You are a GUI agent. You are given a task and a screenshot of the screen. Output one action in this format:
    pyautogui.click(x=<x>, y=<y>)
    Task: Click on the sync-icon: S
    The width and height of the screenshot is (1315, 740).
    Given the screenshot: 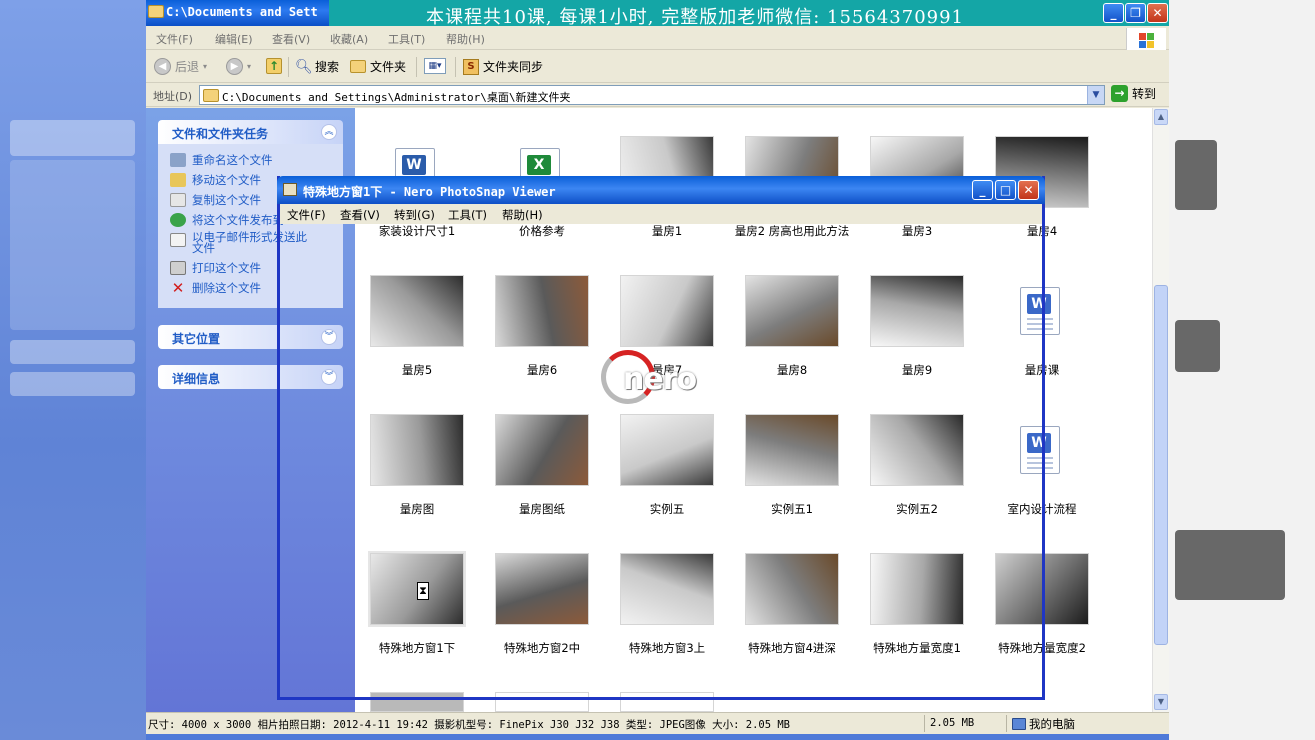 What is the action you would take?
    pyautogui.click(x=471, y=66)
    